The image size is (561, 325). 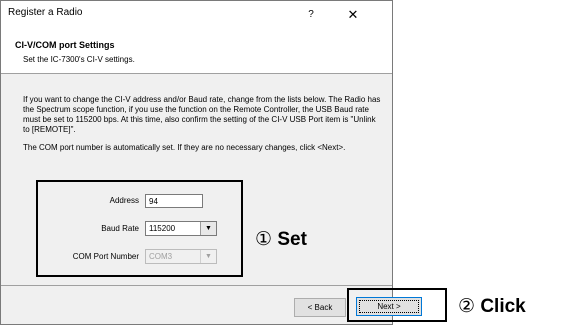 I want to click on click-annotation: ② Click, so click(x=492, y=306).